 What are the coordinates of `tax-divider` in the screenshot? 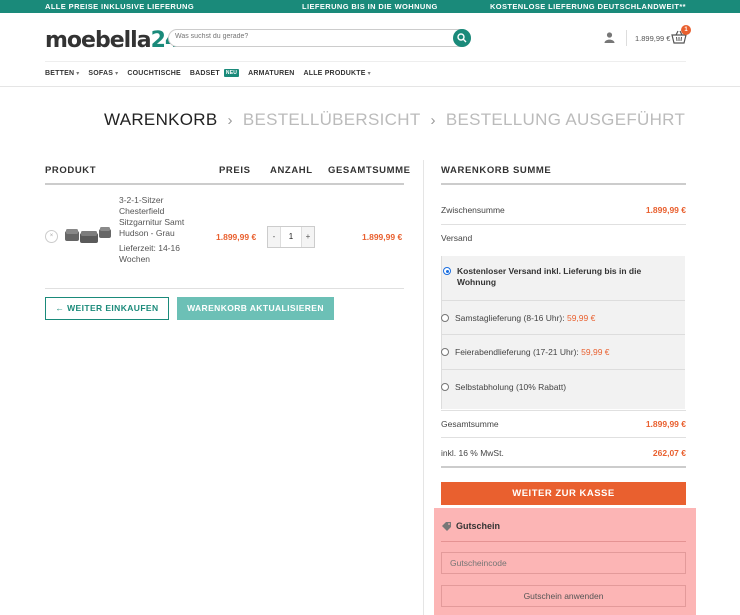 It's located at (563, 467).